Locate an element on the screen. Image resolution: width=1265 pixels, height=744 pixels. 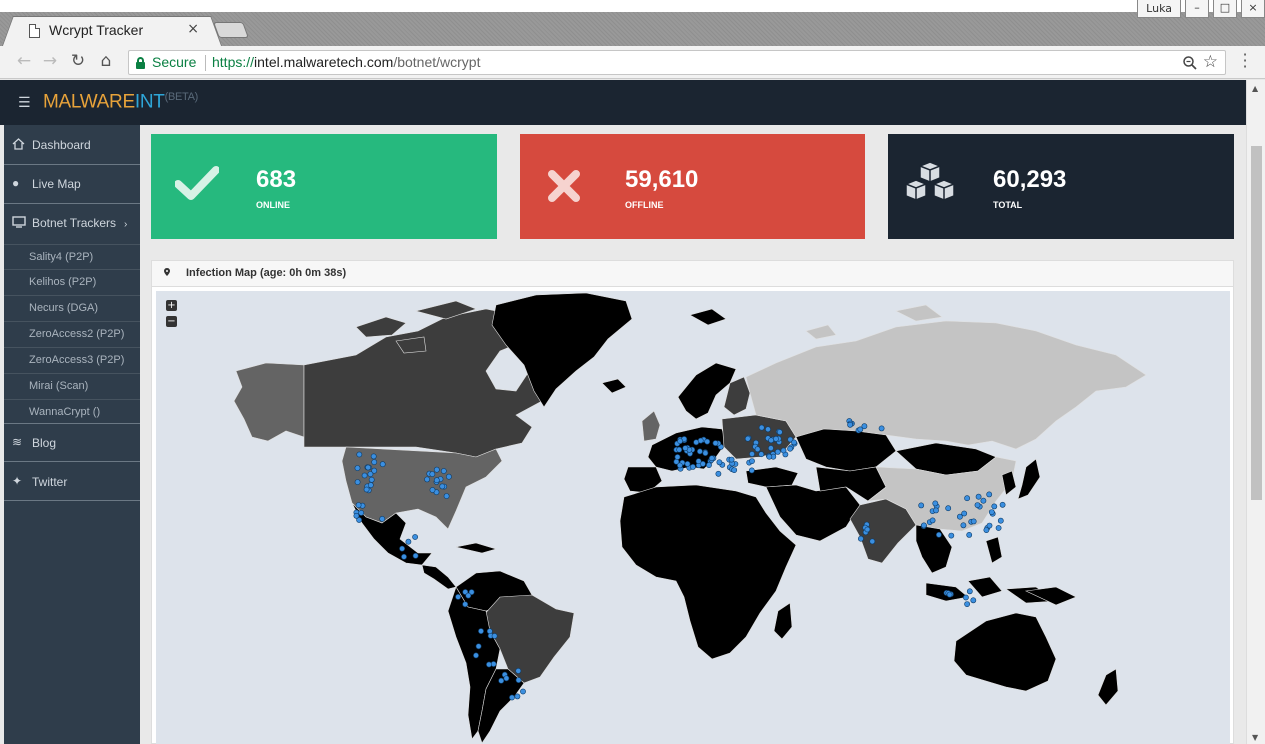
hamburger-menu-icon: ☰ is located at coordinates (24, 103).